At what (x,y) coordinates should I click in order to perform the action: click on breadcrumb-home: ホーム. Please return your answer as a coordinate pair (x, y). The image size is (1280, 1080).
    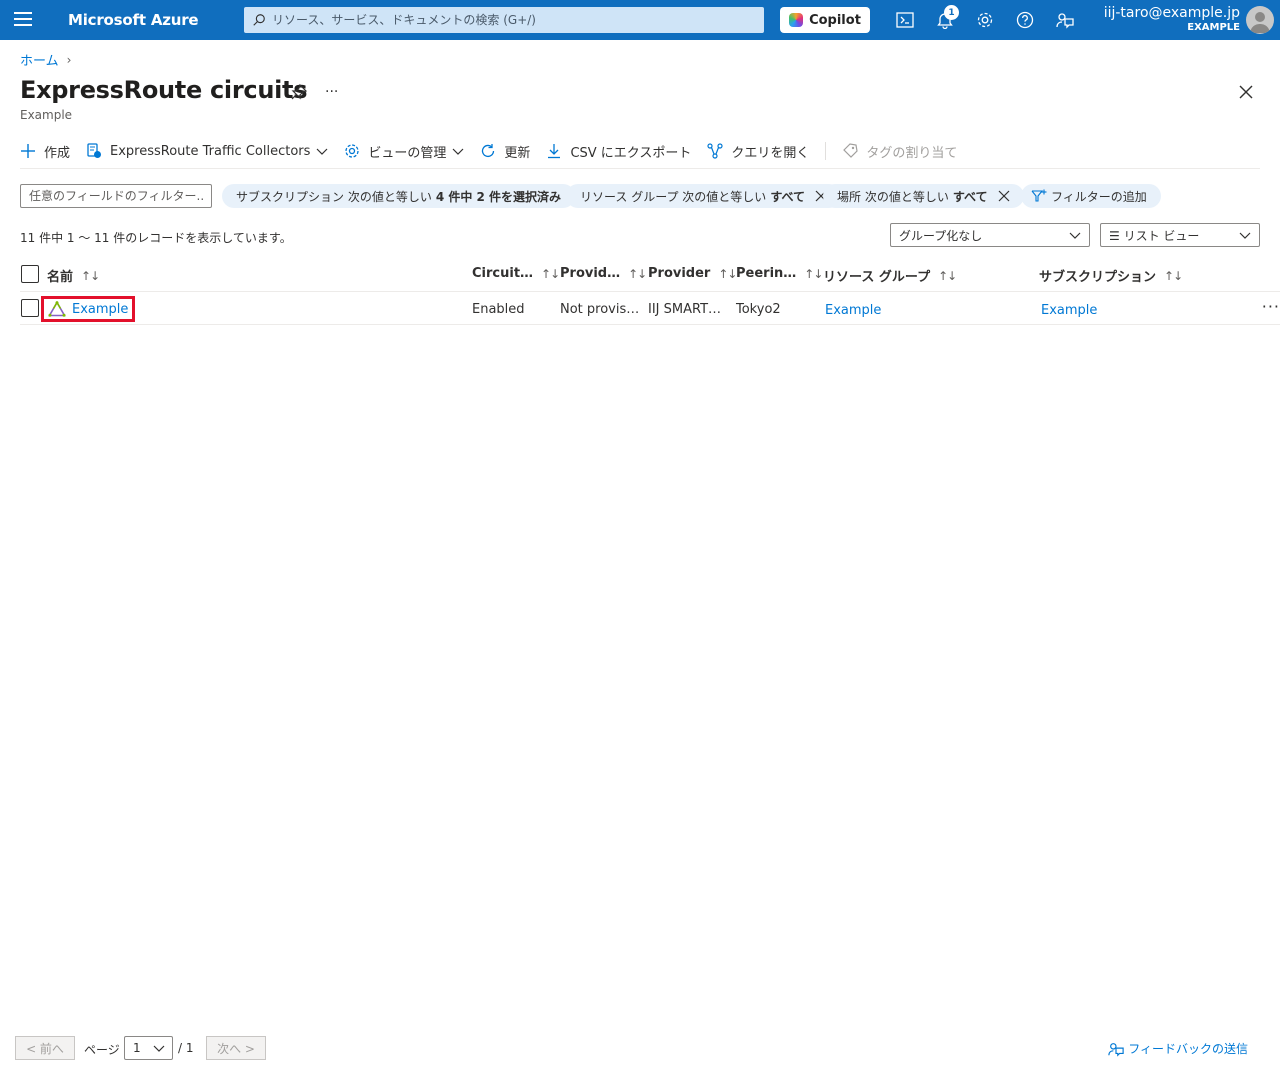
    Looking at the image, I should click on (39, 59).